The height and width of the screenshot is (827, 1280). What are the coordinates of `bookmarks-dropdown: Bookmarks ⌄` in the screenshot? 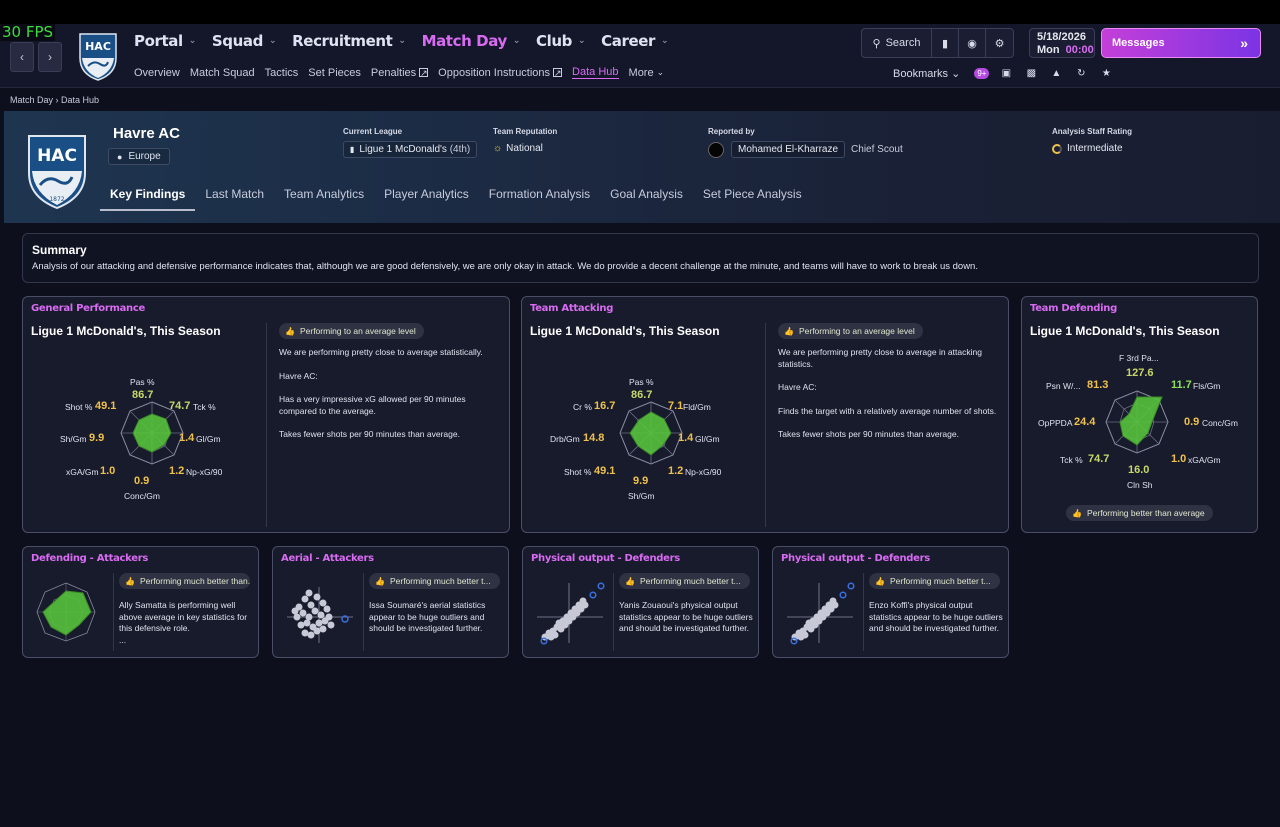 It's located at (926, 73).